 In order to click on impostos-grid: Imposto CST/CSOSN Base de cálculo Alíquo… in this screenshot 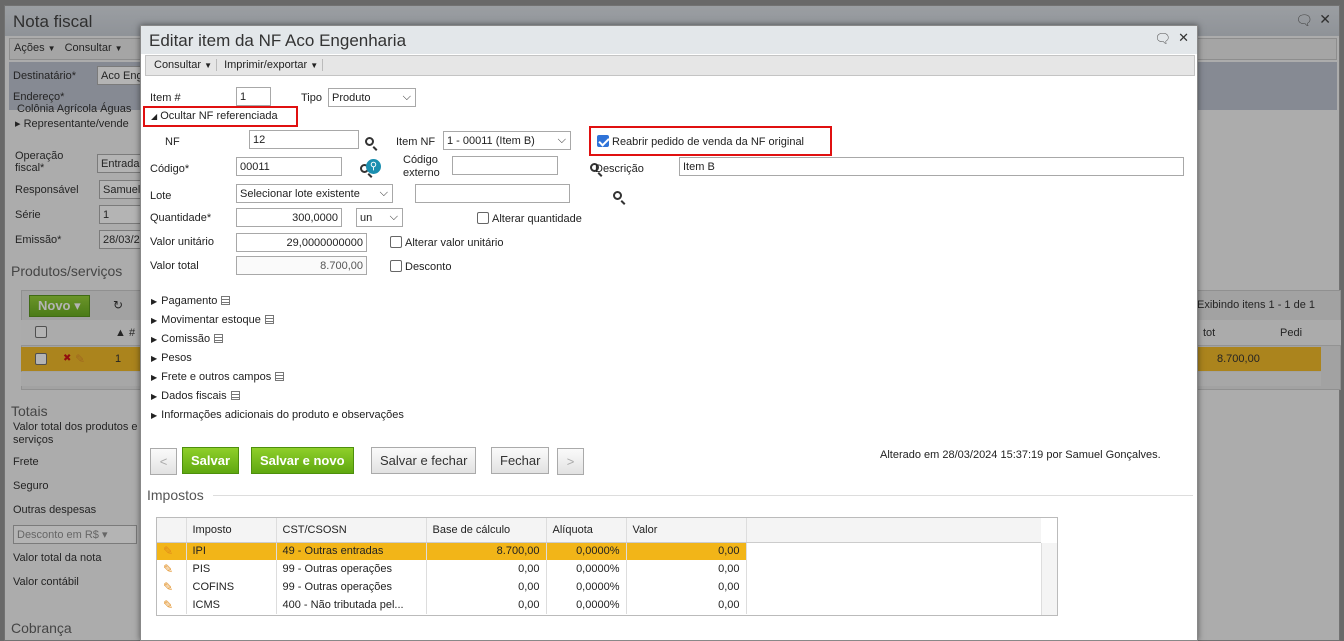, I will do `click(607, 566)`.